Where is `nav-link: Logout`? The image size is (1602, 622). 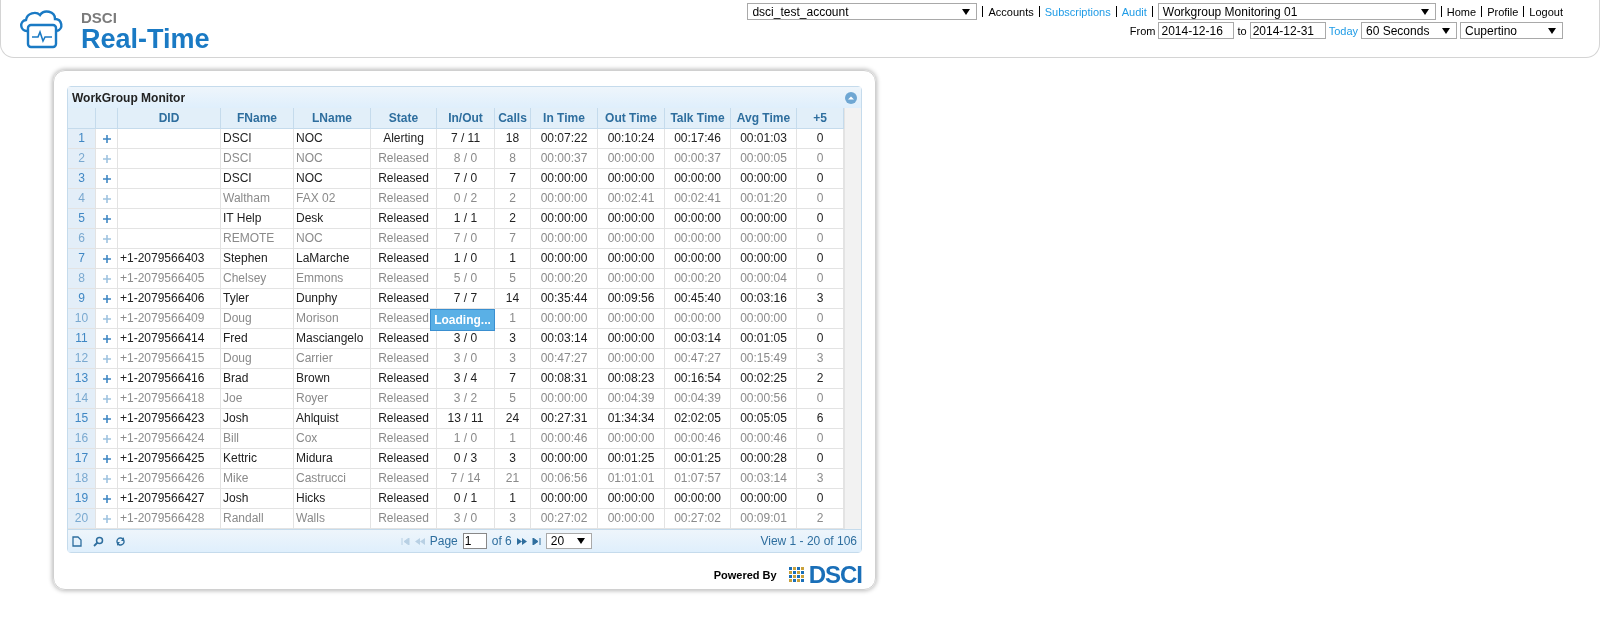
nav-link: Logout is located at coordinates (1546, 11).